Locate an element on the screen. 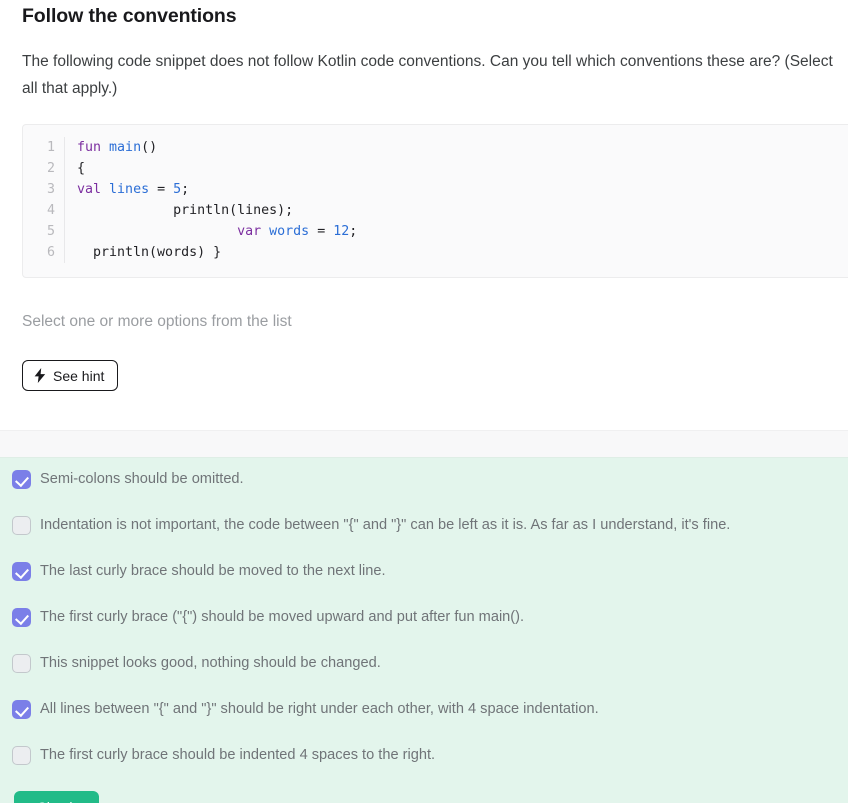 The height and width of the screenshot is (803, 848). see-hint-label: See hint is located at coordinates (79, 376).